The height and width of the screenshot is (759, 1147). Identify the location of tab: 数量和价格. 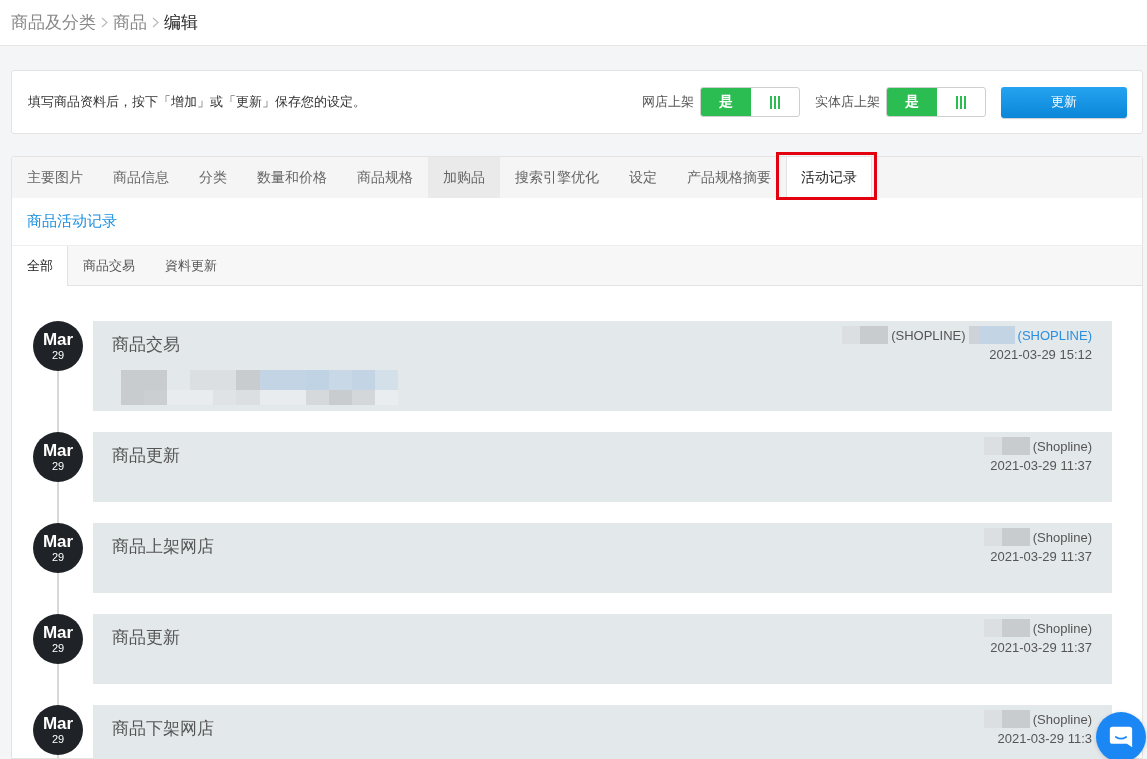
(292, 177).